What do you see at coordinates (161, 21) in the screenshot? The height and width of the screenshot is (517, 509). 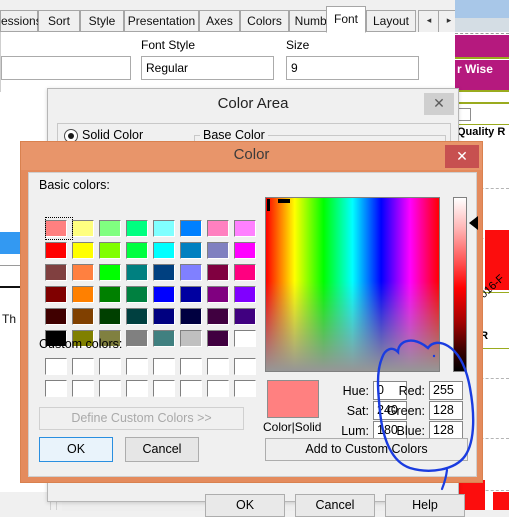 I see `tab-presentation: Presentation` at bounding box center [161, 21].